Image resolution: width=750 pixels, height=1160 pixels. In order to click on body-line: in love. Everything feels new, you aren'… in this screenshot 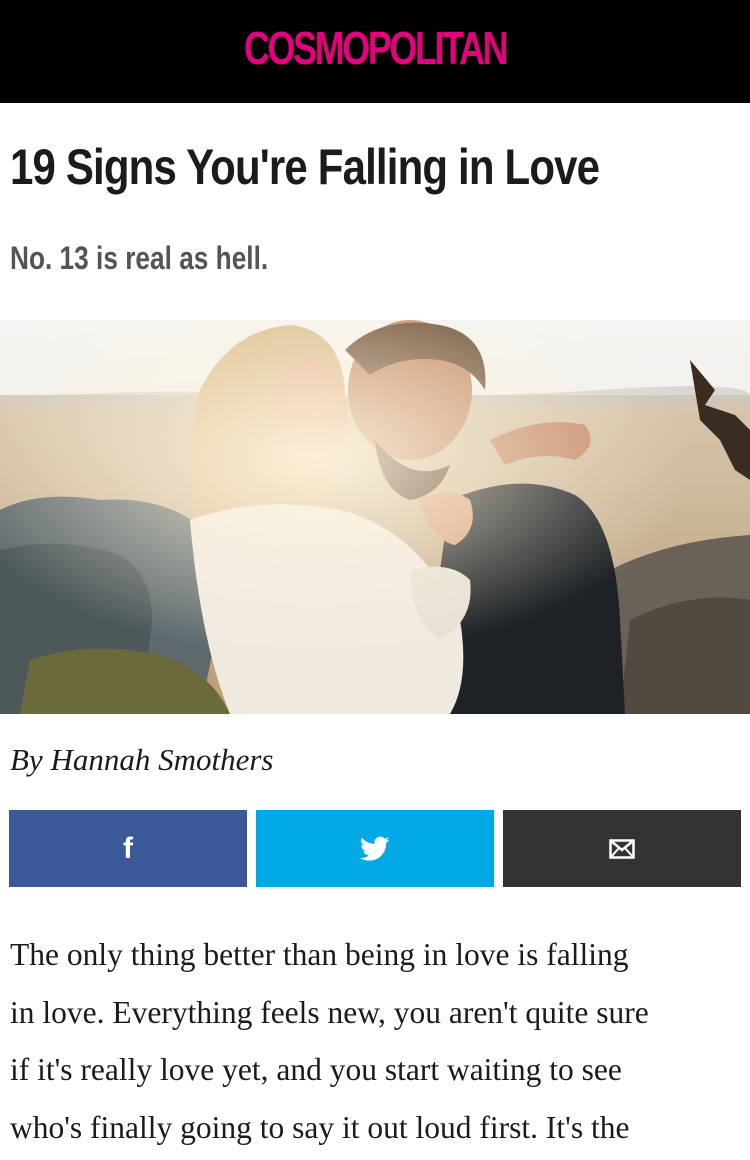, I will do `click(329, 1012)`.